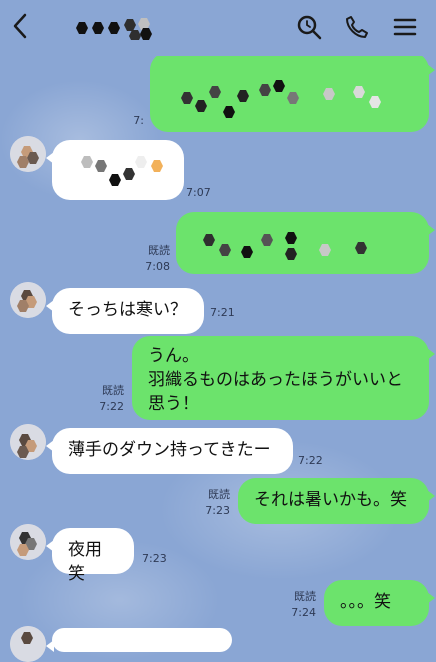 The width and height of the screenshot is (436, 662). I want to click on message-bubble: 夜用笑, so click(90, 556).